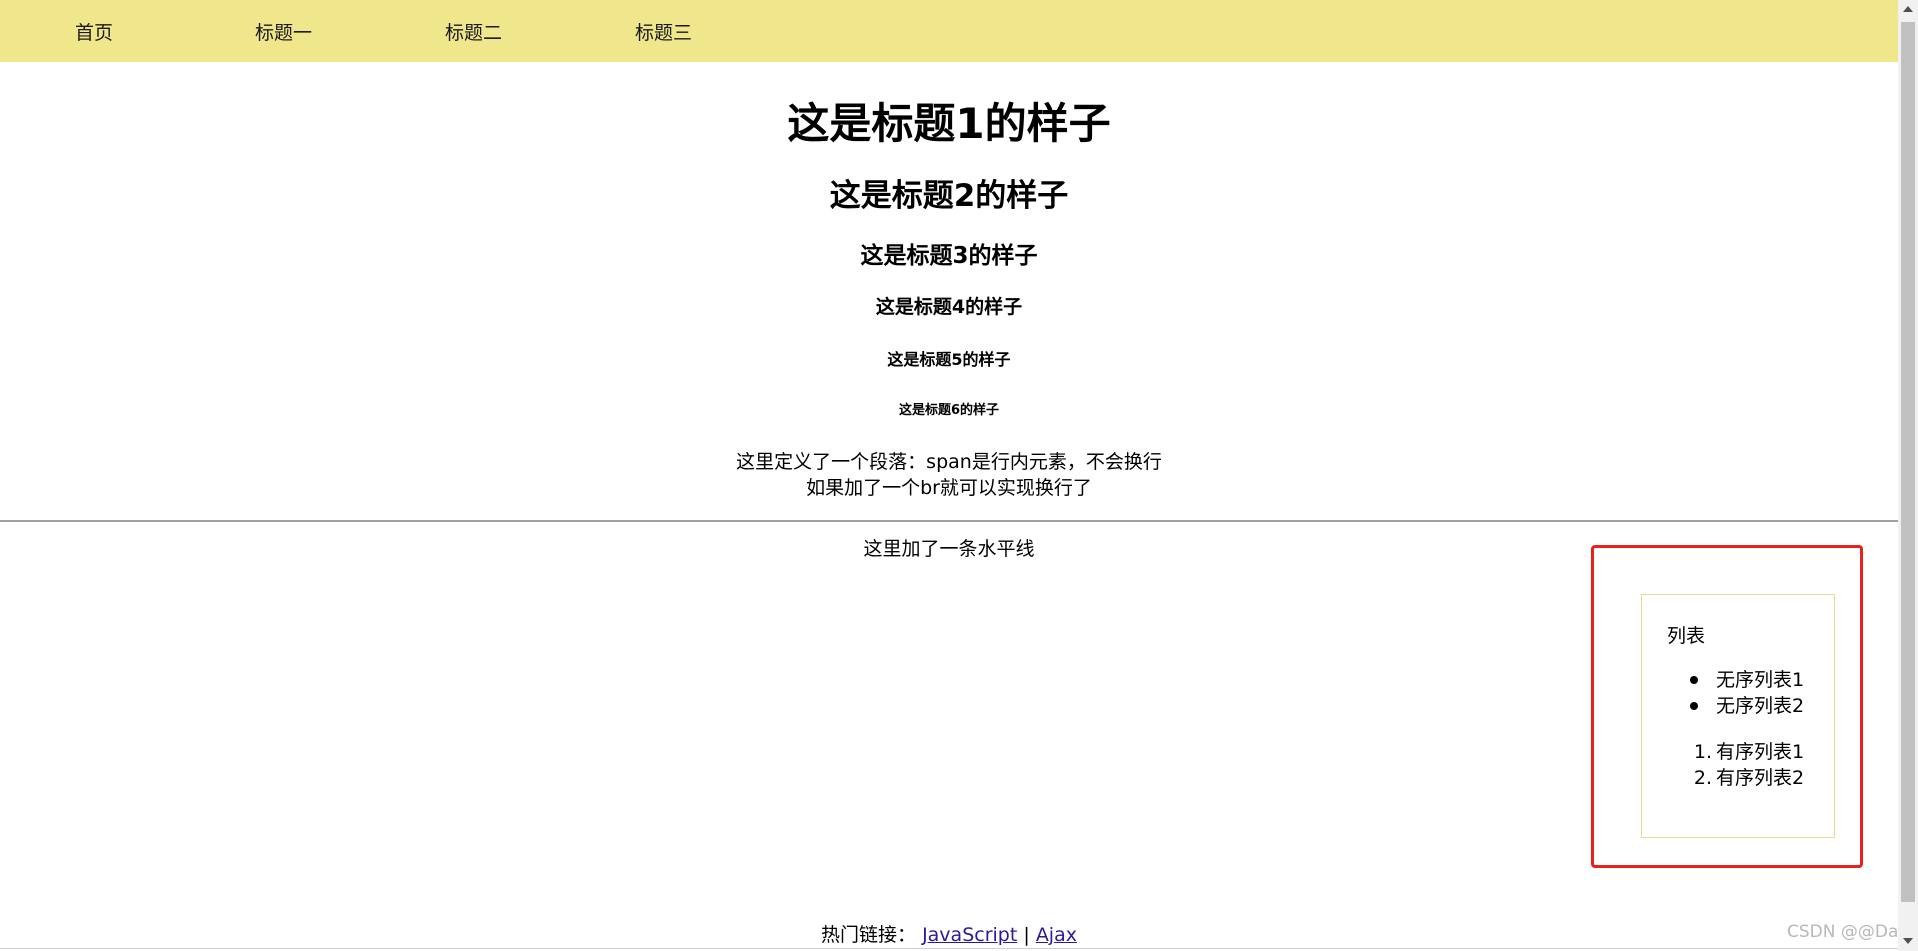 The width and height of the screenshot is (1918, 951). I want to click on heading-2: 这是标题2的样子, so click(949, 196).